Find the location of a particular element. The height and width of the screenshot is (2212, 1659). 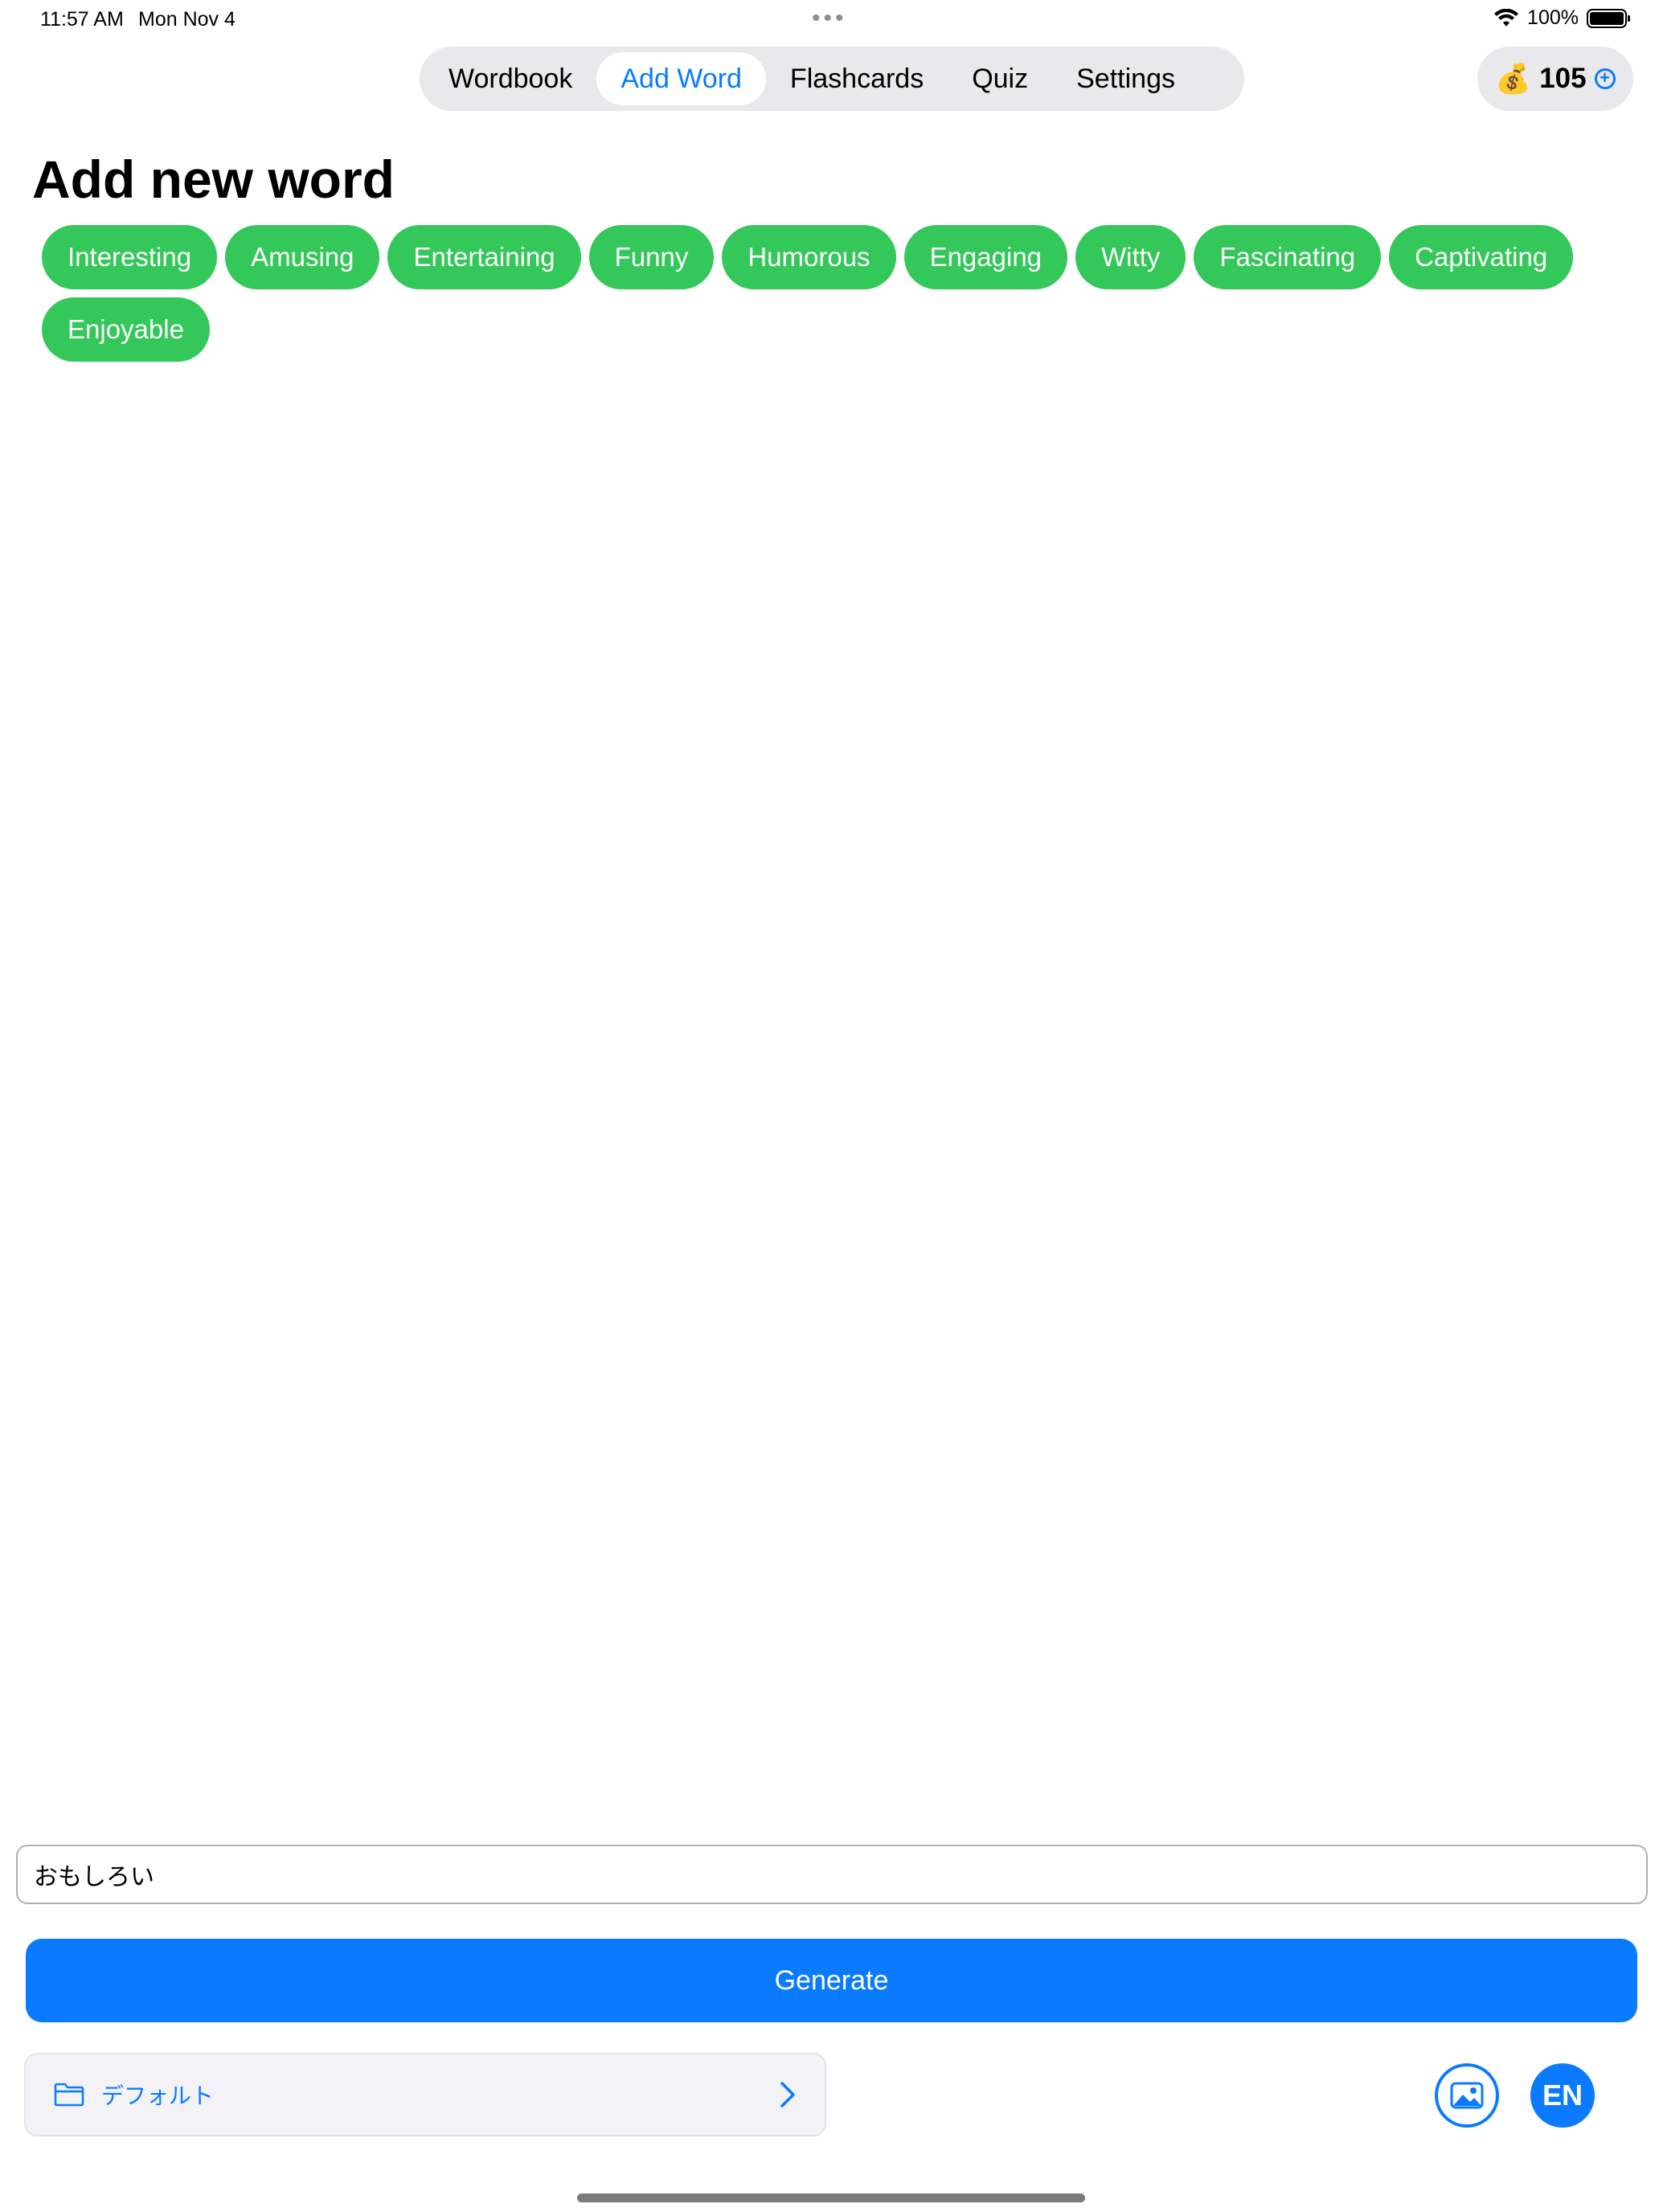

battery-percent: 100% is located at coordinates (1553, 17).